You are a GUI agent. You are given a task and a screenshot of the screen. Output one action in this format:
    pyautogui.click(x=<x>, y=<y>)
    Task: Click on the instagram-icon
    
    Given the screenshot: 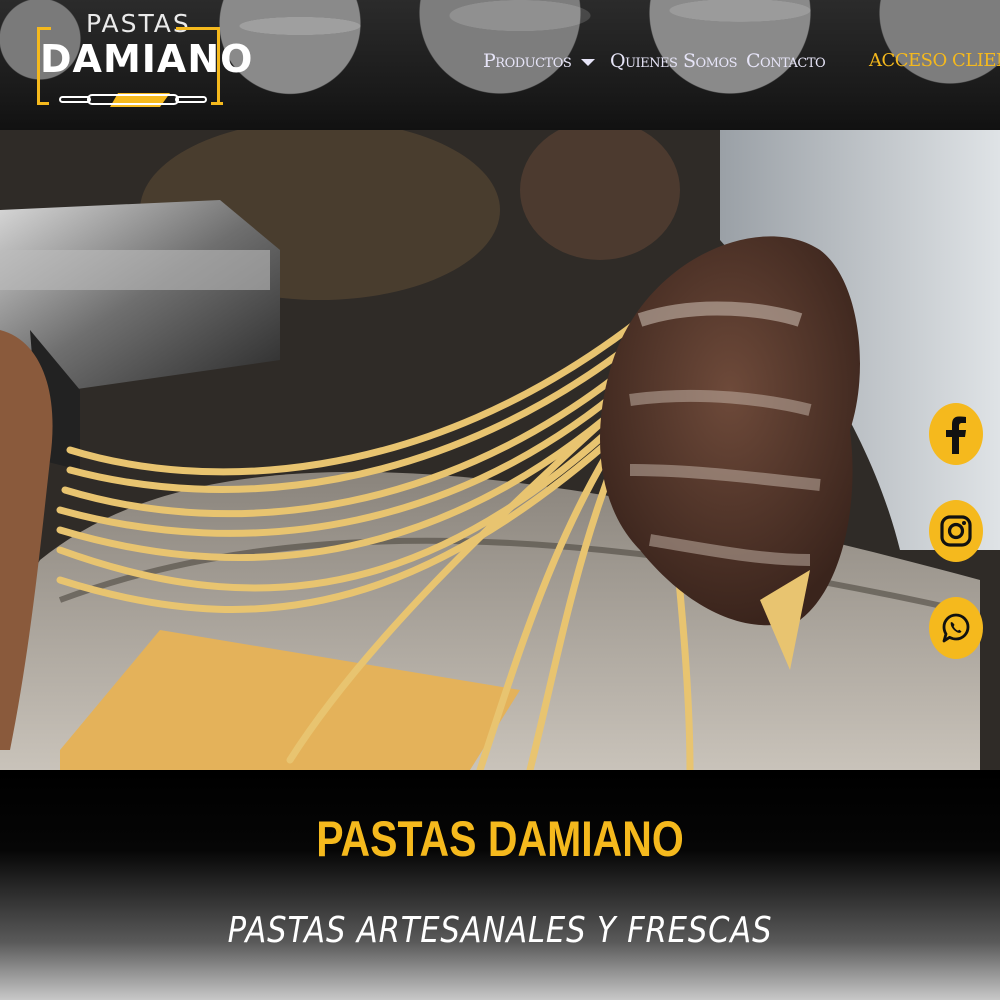 What is the action you would take?
    pyautogui.click(x=956, y=531)
    